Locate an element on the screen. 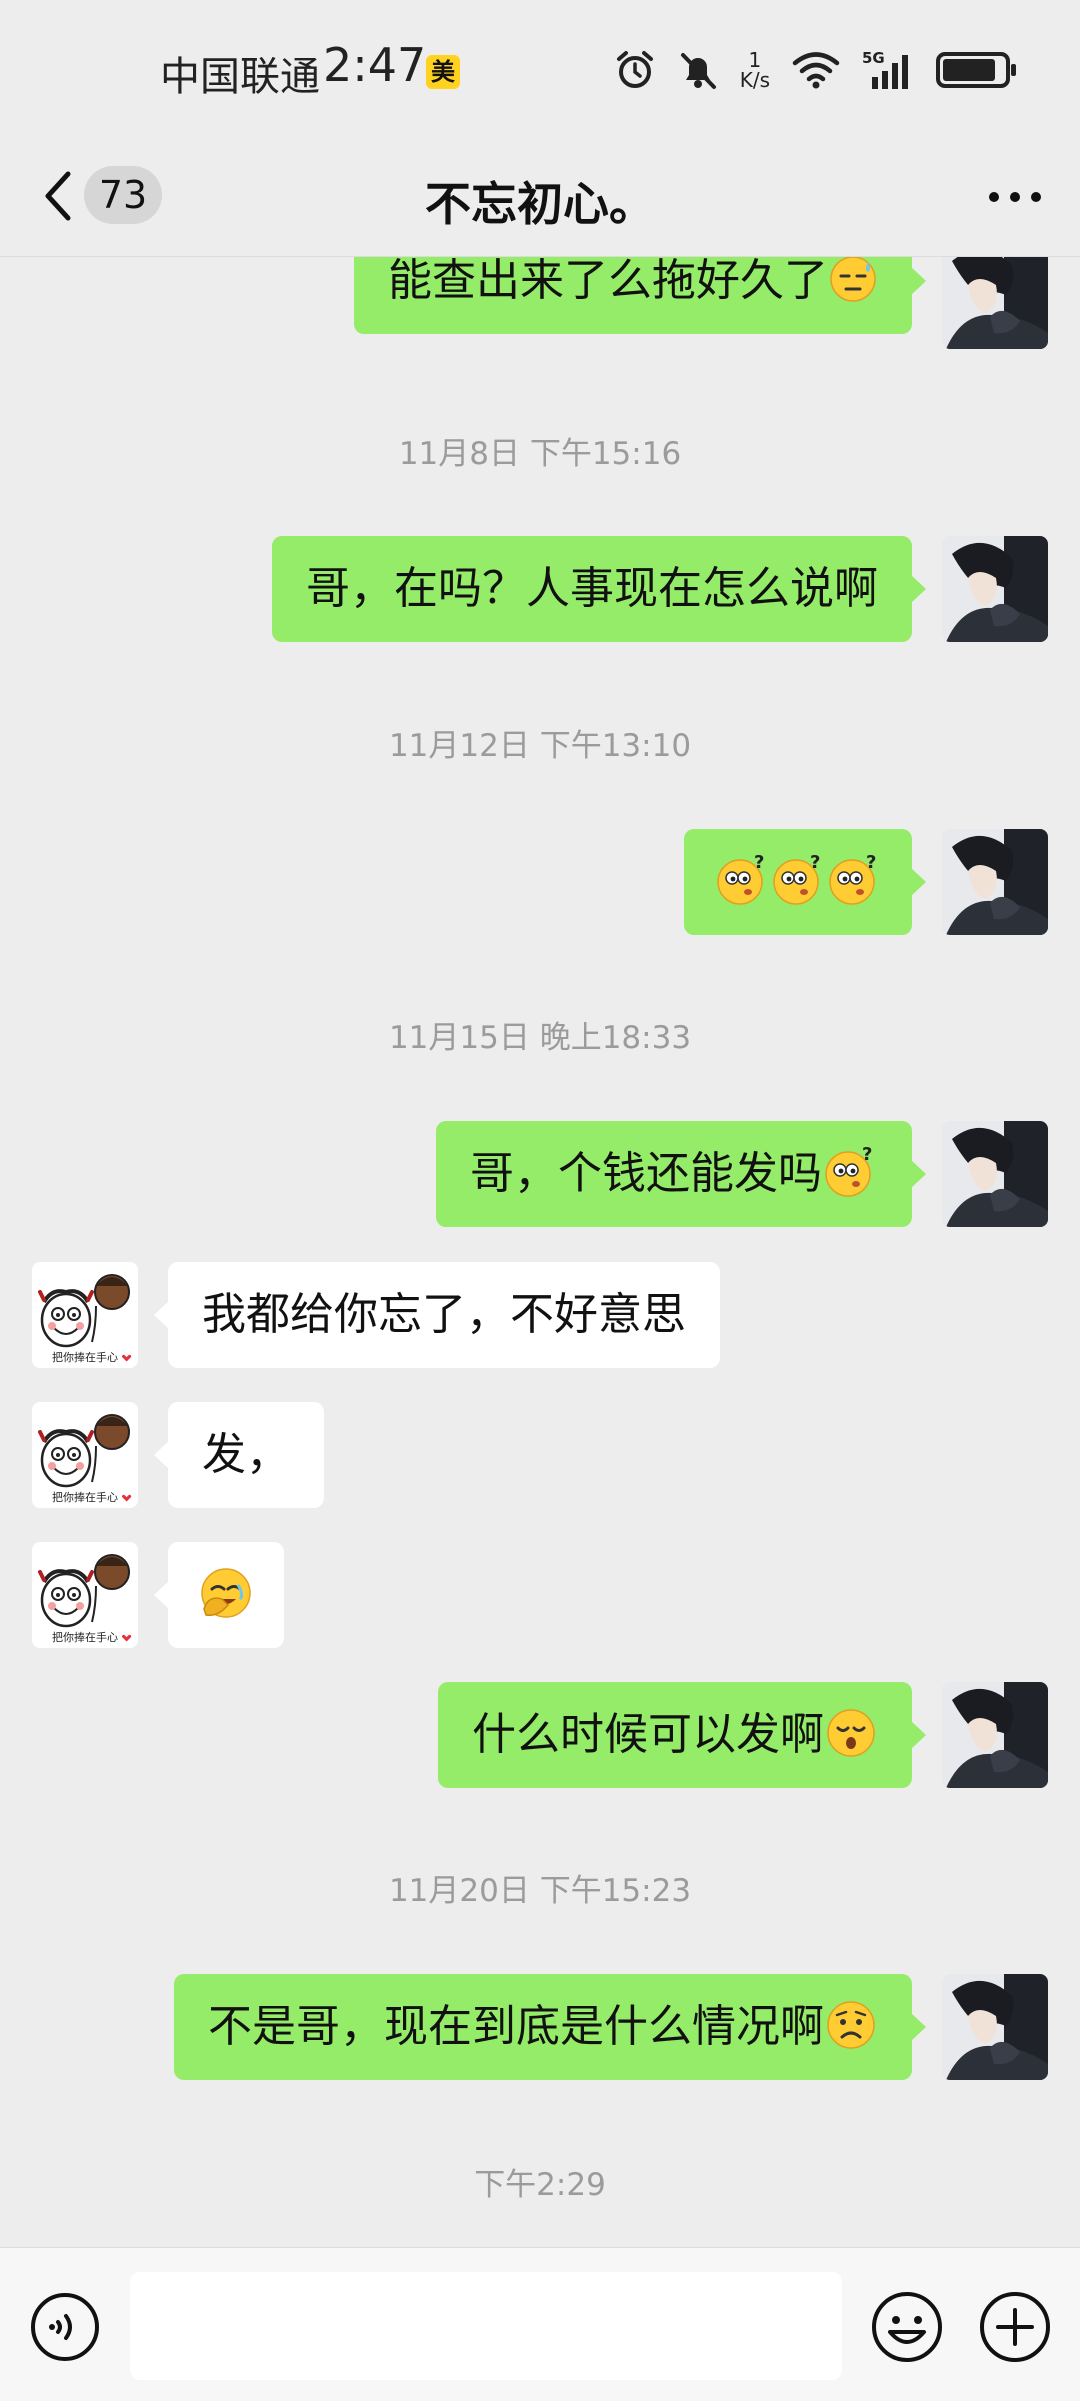 Image resolution: width=1080 pixels, height=2401 pixels. message-text: 发， is located at coordinates (246, 1454).